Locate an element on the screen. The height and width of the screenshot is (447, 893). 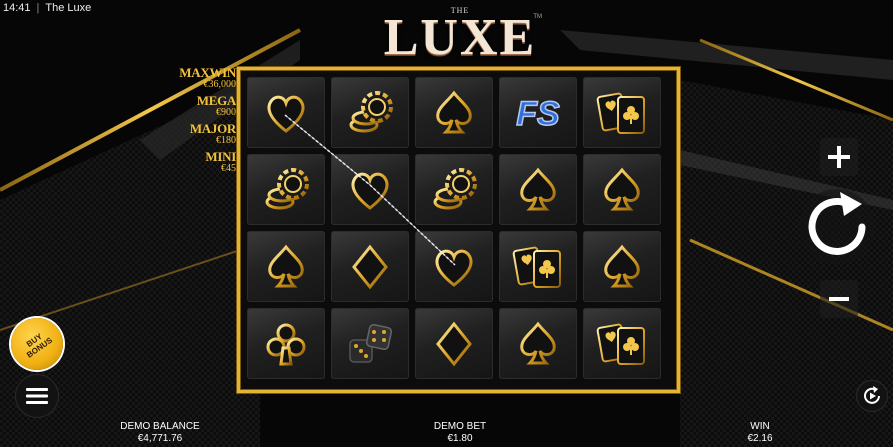
jackpot-major: MAJOR €180 is located at coordinates (202, 134).